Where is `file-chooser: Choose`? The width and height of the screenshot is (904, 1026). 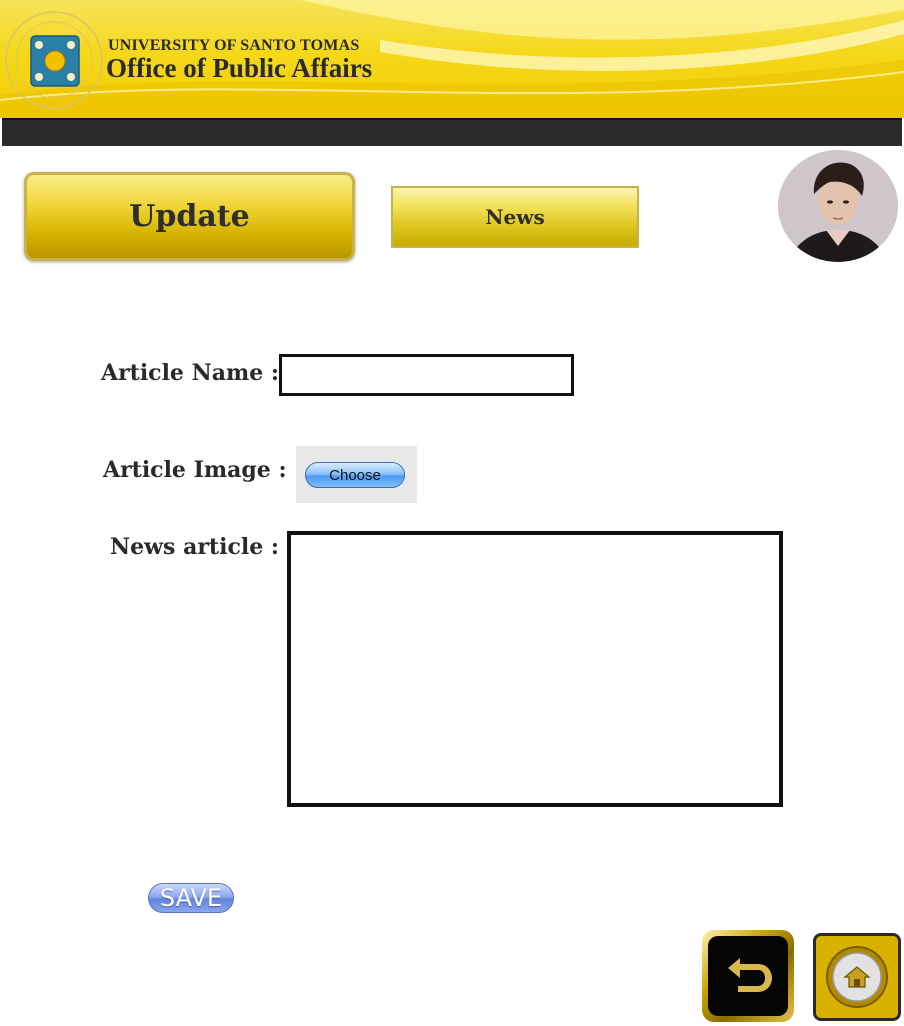 file-chooser: Choose is located at coordinates (356, 474).